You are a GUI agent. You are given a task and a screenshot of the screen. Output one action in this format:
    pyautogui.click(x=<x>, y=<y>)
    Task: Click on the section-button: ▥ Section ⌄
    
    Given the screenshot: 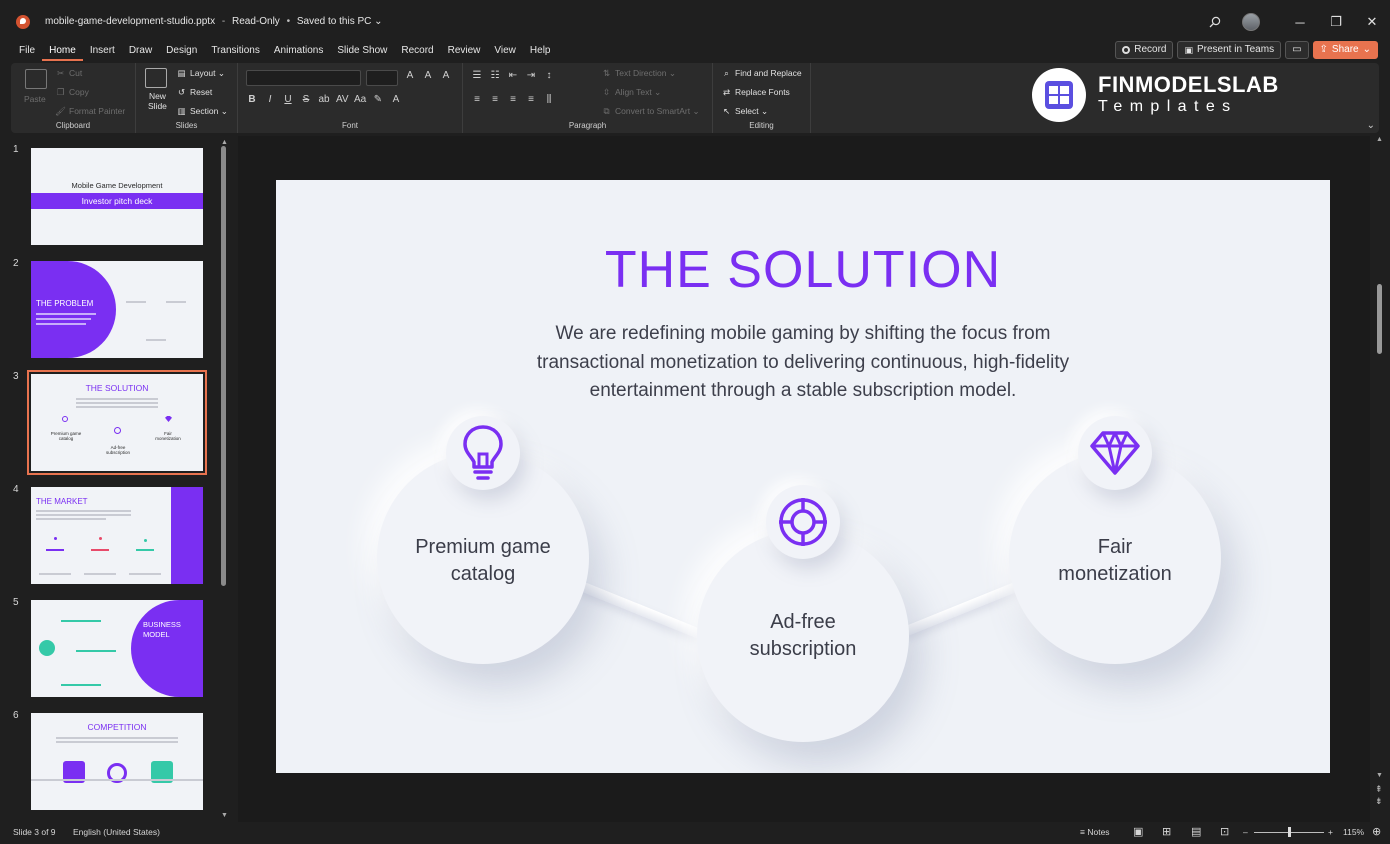 What is the action you would take?
    pyautogui.click(x=201, y=111)
    